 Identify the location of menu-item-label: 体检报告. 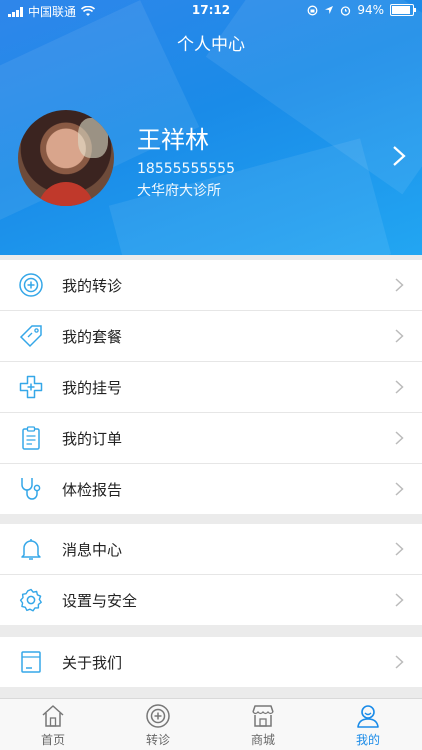
(92, 490).